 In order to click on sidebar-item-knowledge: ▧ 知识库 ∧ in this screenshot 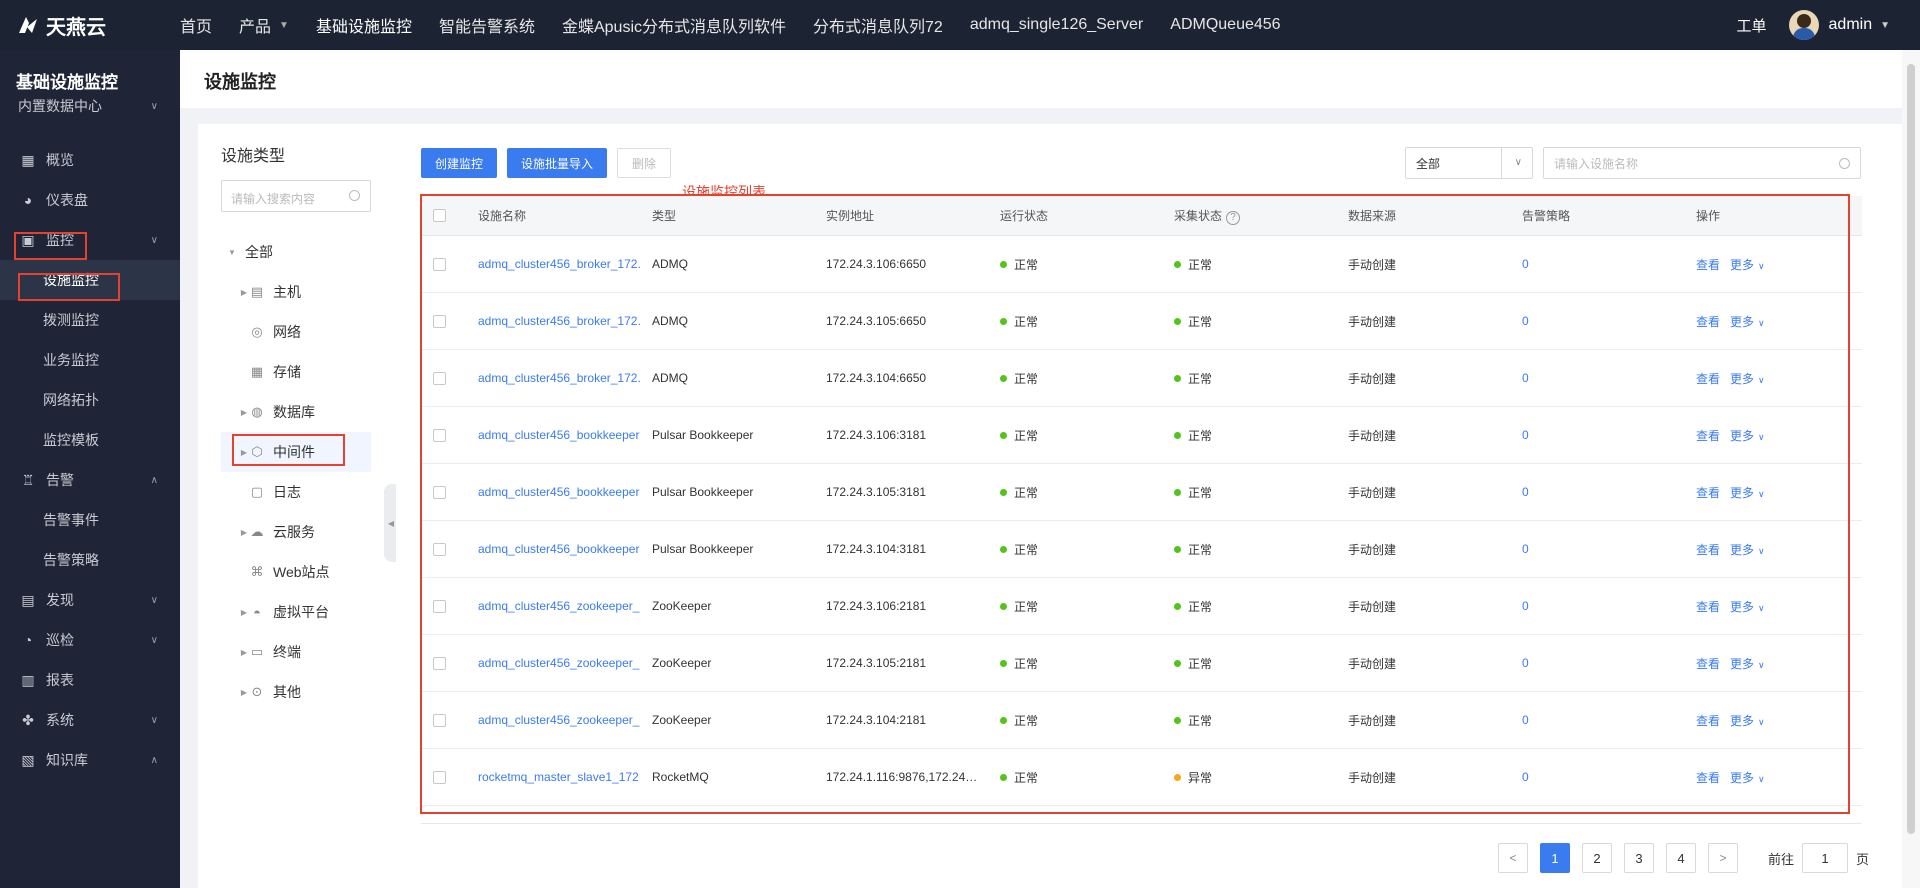, I will do `click(90, 760)`.